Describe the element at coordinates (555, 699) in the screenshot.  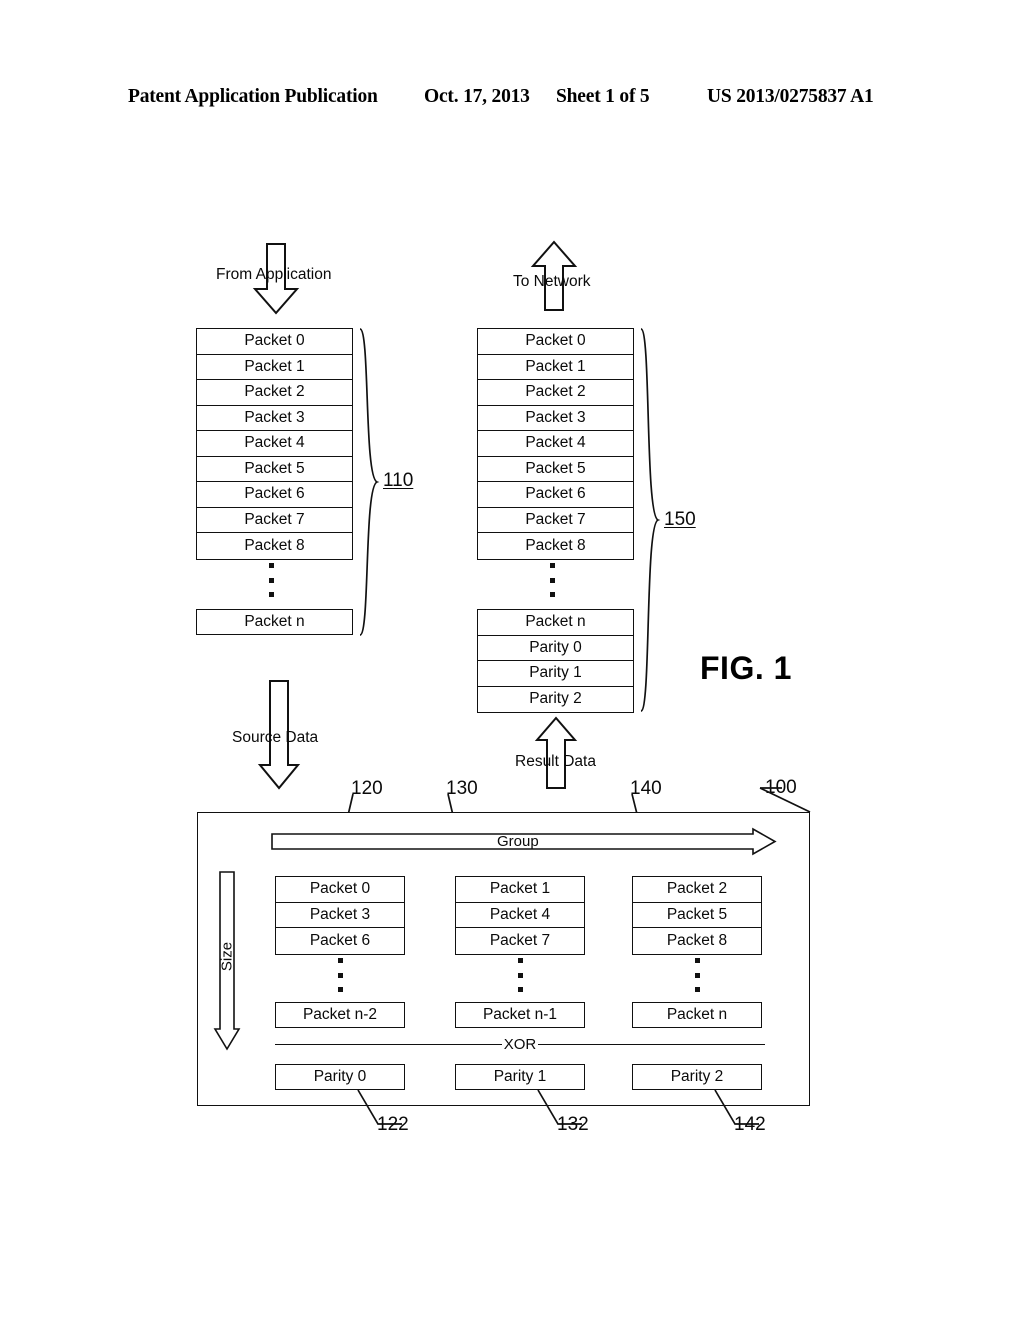
I see `result-queue-tail-row: Parity 2` at that location.